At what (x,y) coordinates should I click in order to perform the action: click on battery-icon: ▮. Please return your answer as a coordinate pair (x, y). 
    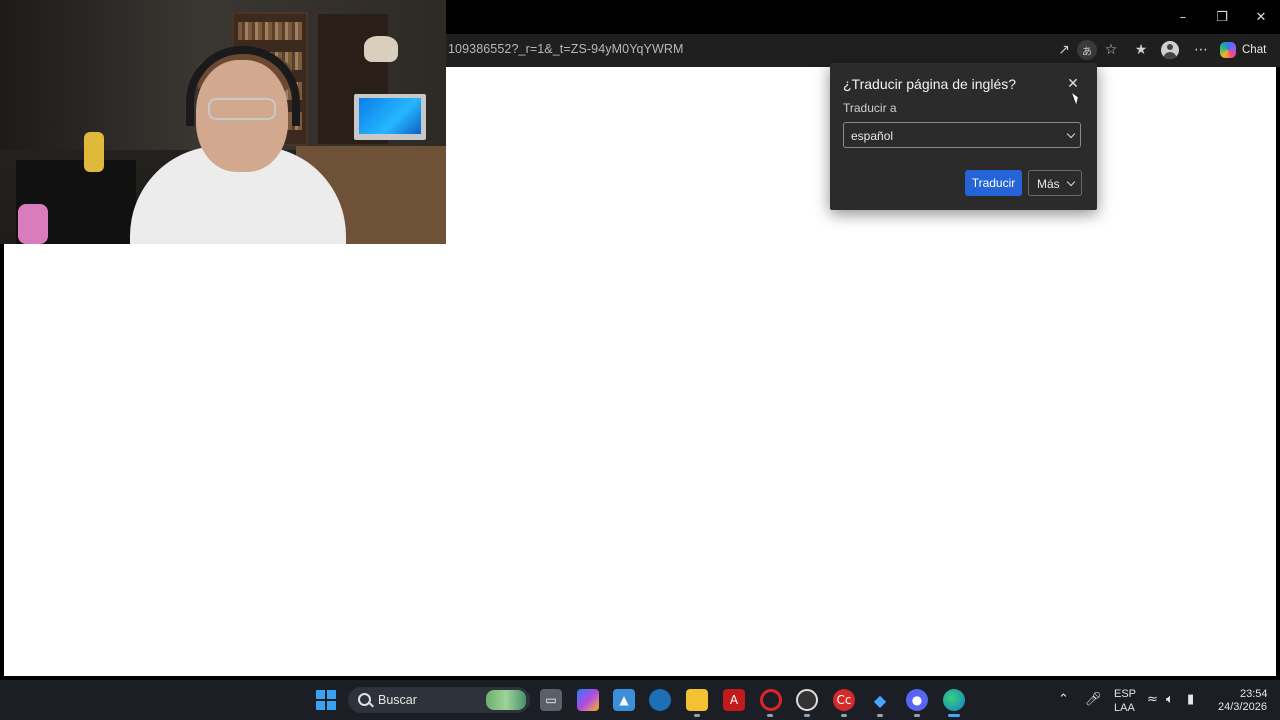
    Looking at the image, I should click on (1190, 699).